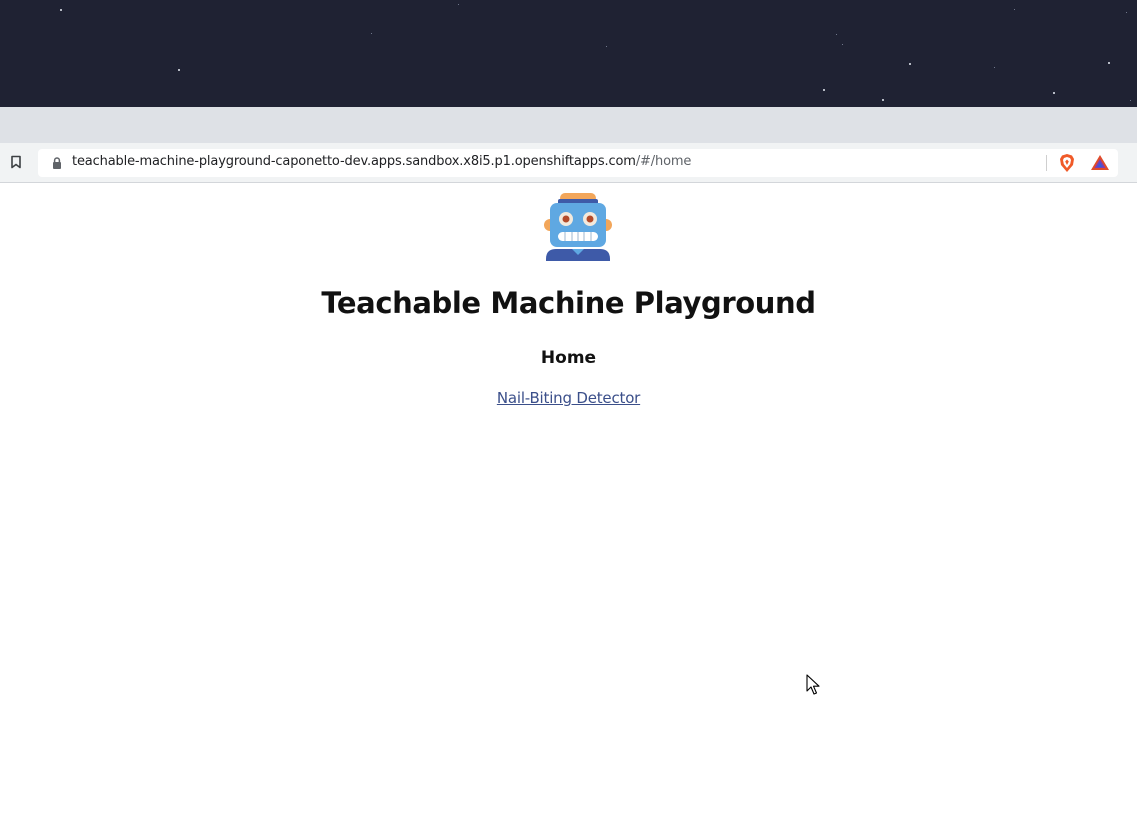 The width and height of the screenshot is (1137, 823). Describe the element at coordinates (57, 163) in the screenshot. I see `lock-icon` at that location.